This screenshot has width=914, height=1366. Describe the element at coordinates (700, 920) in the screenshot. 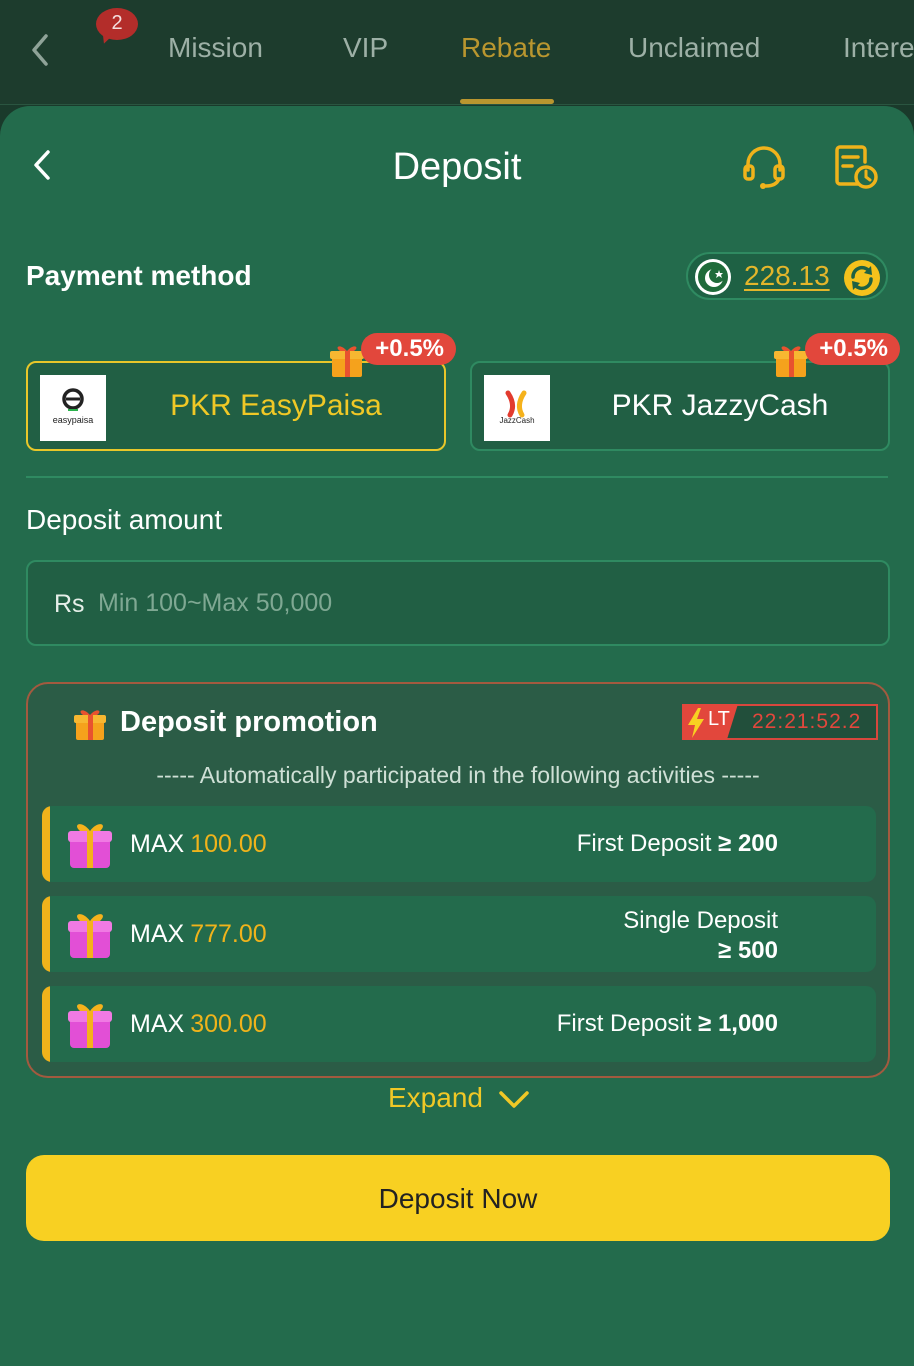

I see `condition-text: Single Deposit` at that location.